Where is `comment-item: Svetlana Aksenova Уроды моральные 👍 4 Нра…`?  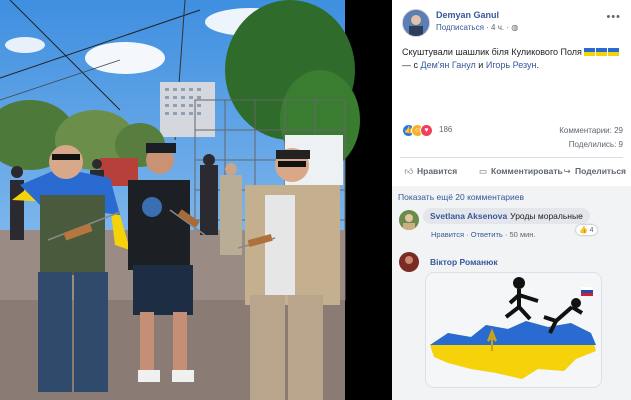
comment-item: Svetlana Aksenova Уроды моральные 👍 4 Нра… is located at coordinates (512, 230).